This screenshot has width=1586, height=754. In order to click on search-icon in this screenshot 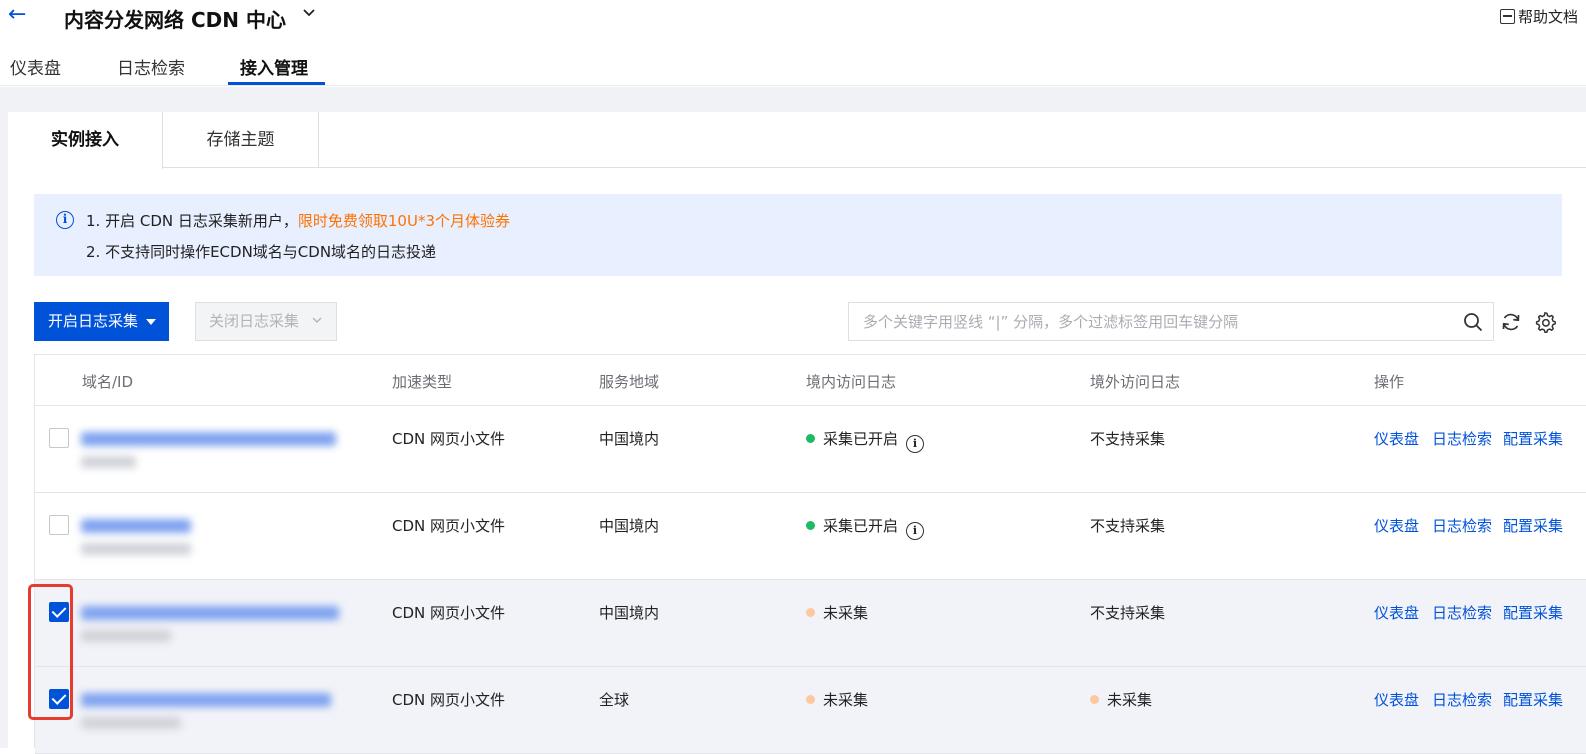, I will do `click(1473, 322)`.